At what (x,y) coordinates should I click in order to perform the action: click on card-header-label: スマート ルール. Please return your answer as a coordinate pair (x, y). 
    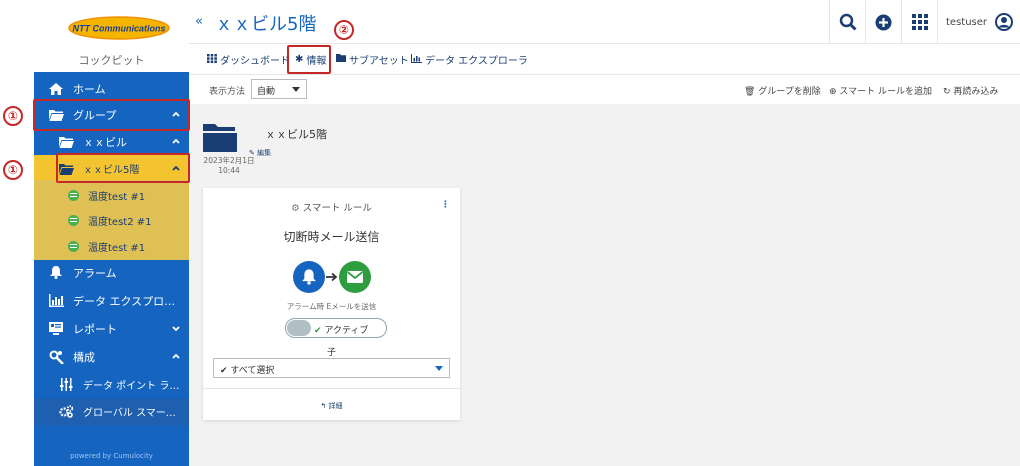
    Looking at the image, I should click on (337, 208).